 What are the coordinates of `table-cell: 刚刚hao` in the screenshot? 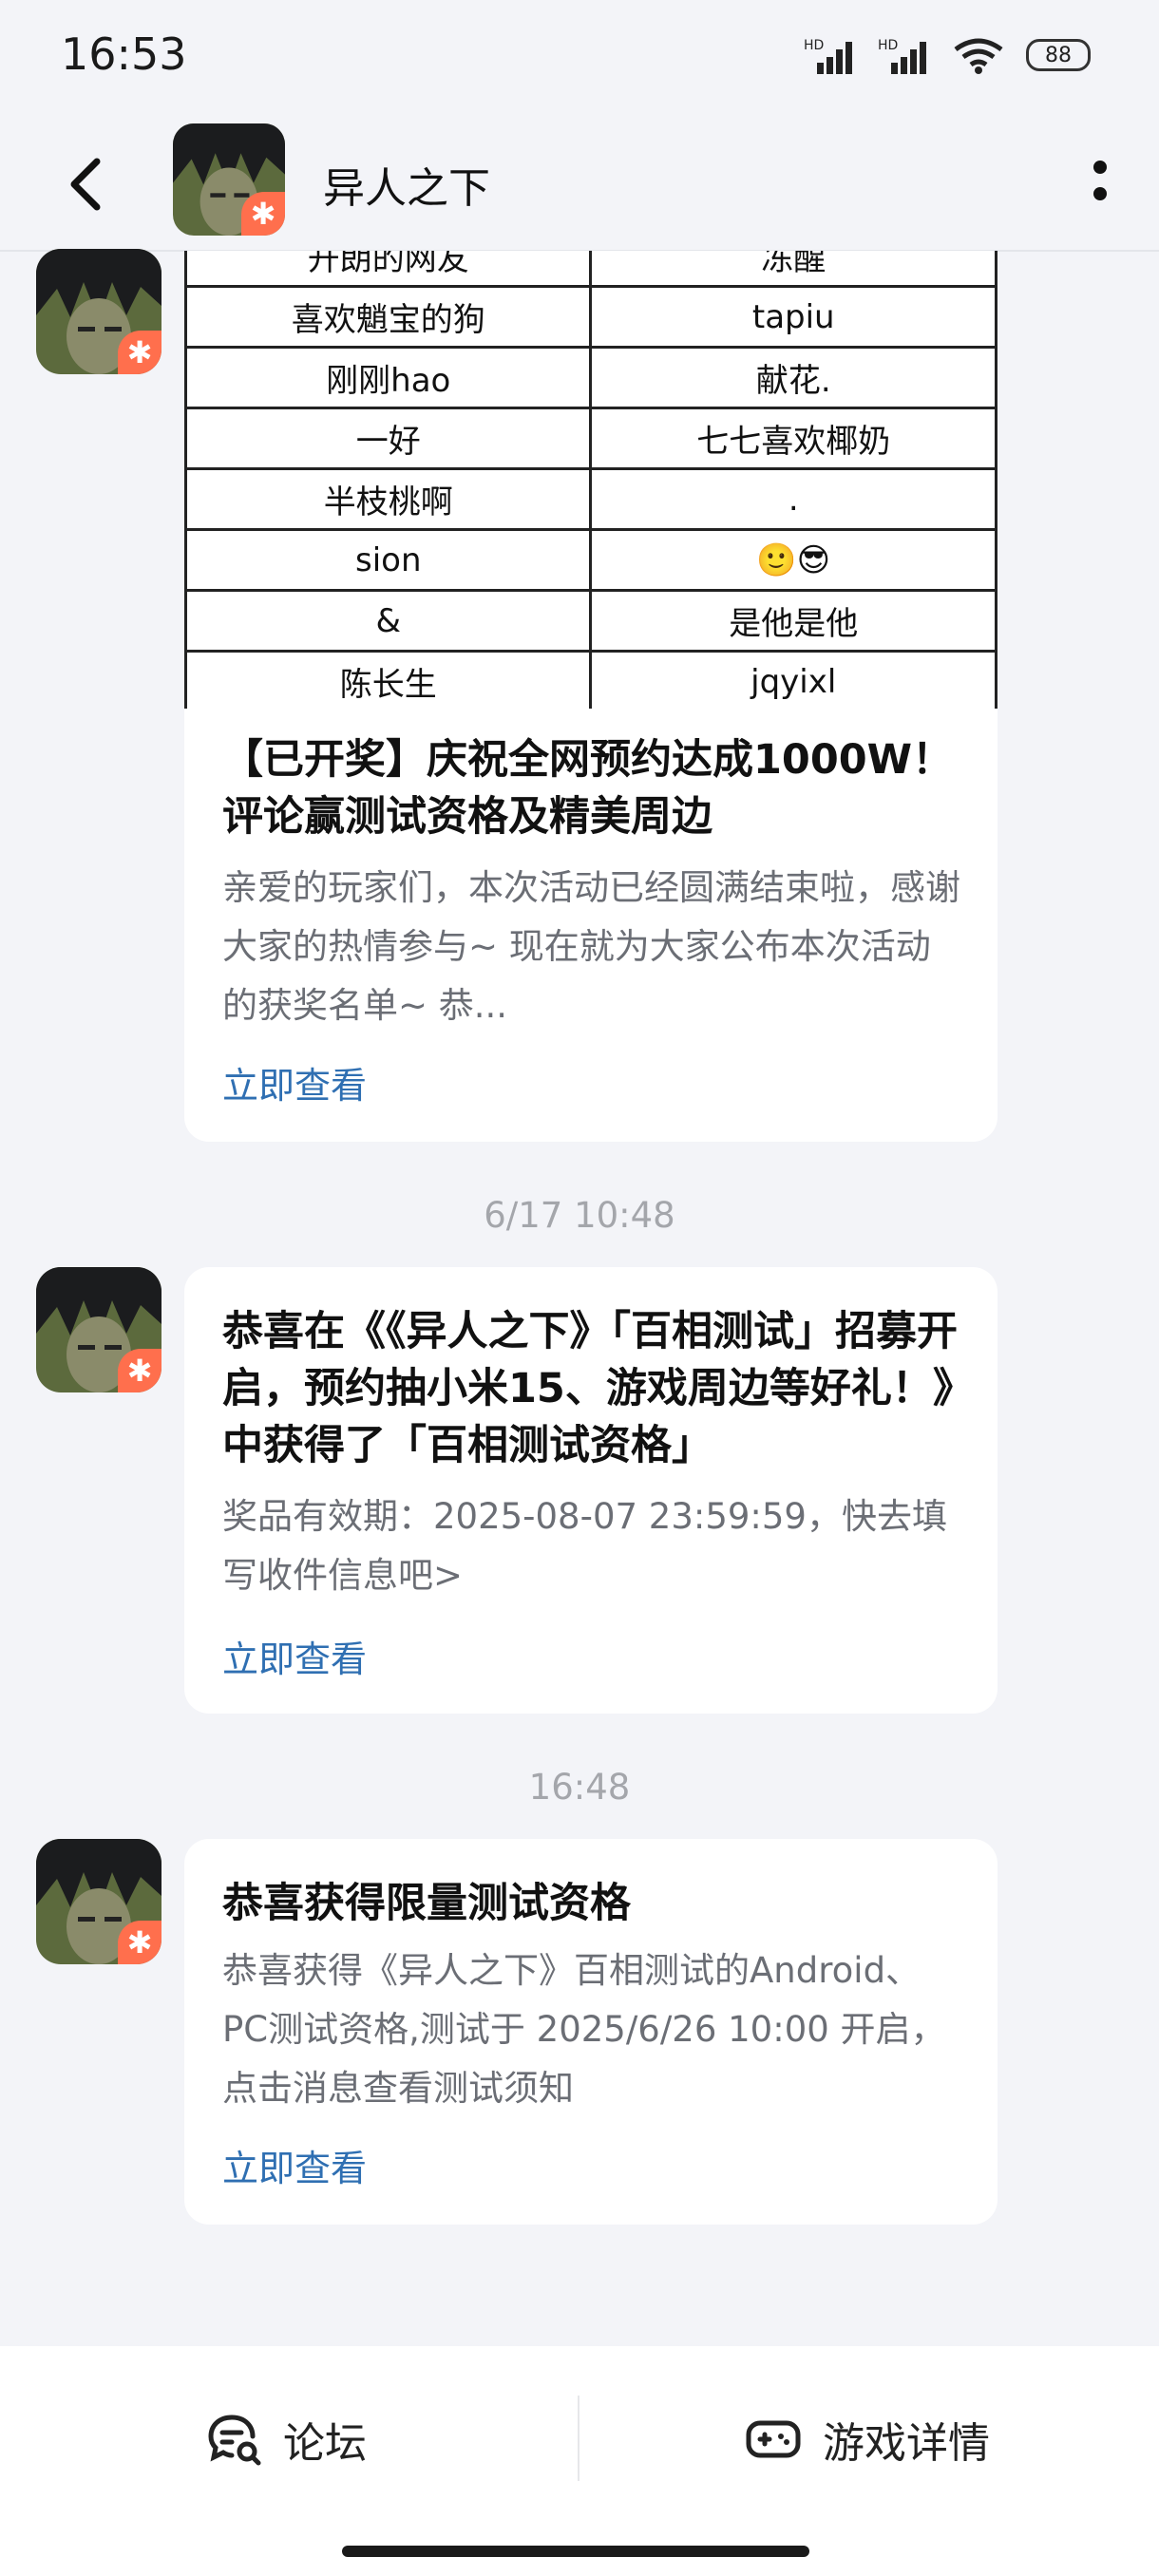 It's located at (388, 377).